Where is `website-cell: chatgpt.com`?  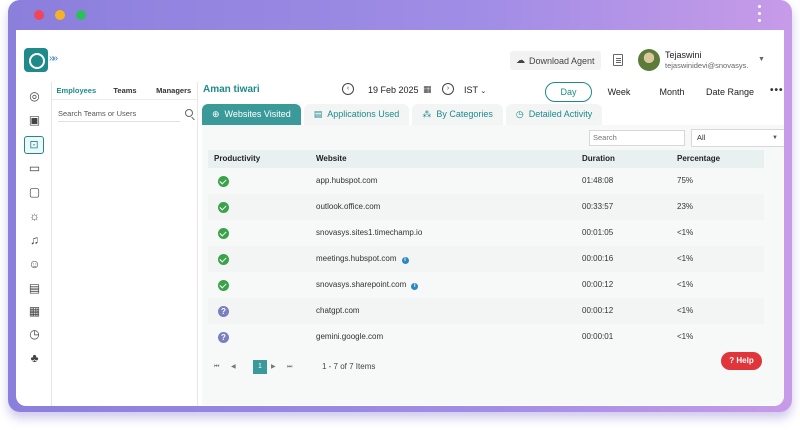
website-cell: chatgpt.com is located at coordinates (338, 311).